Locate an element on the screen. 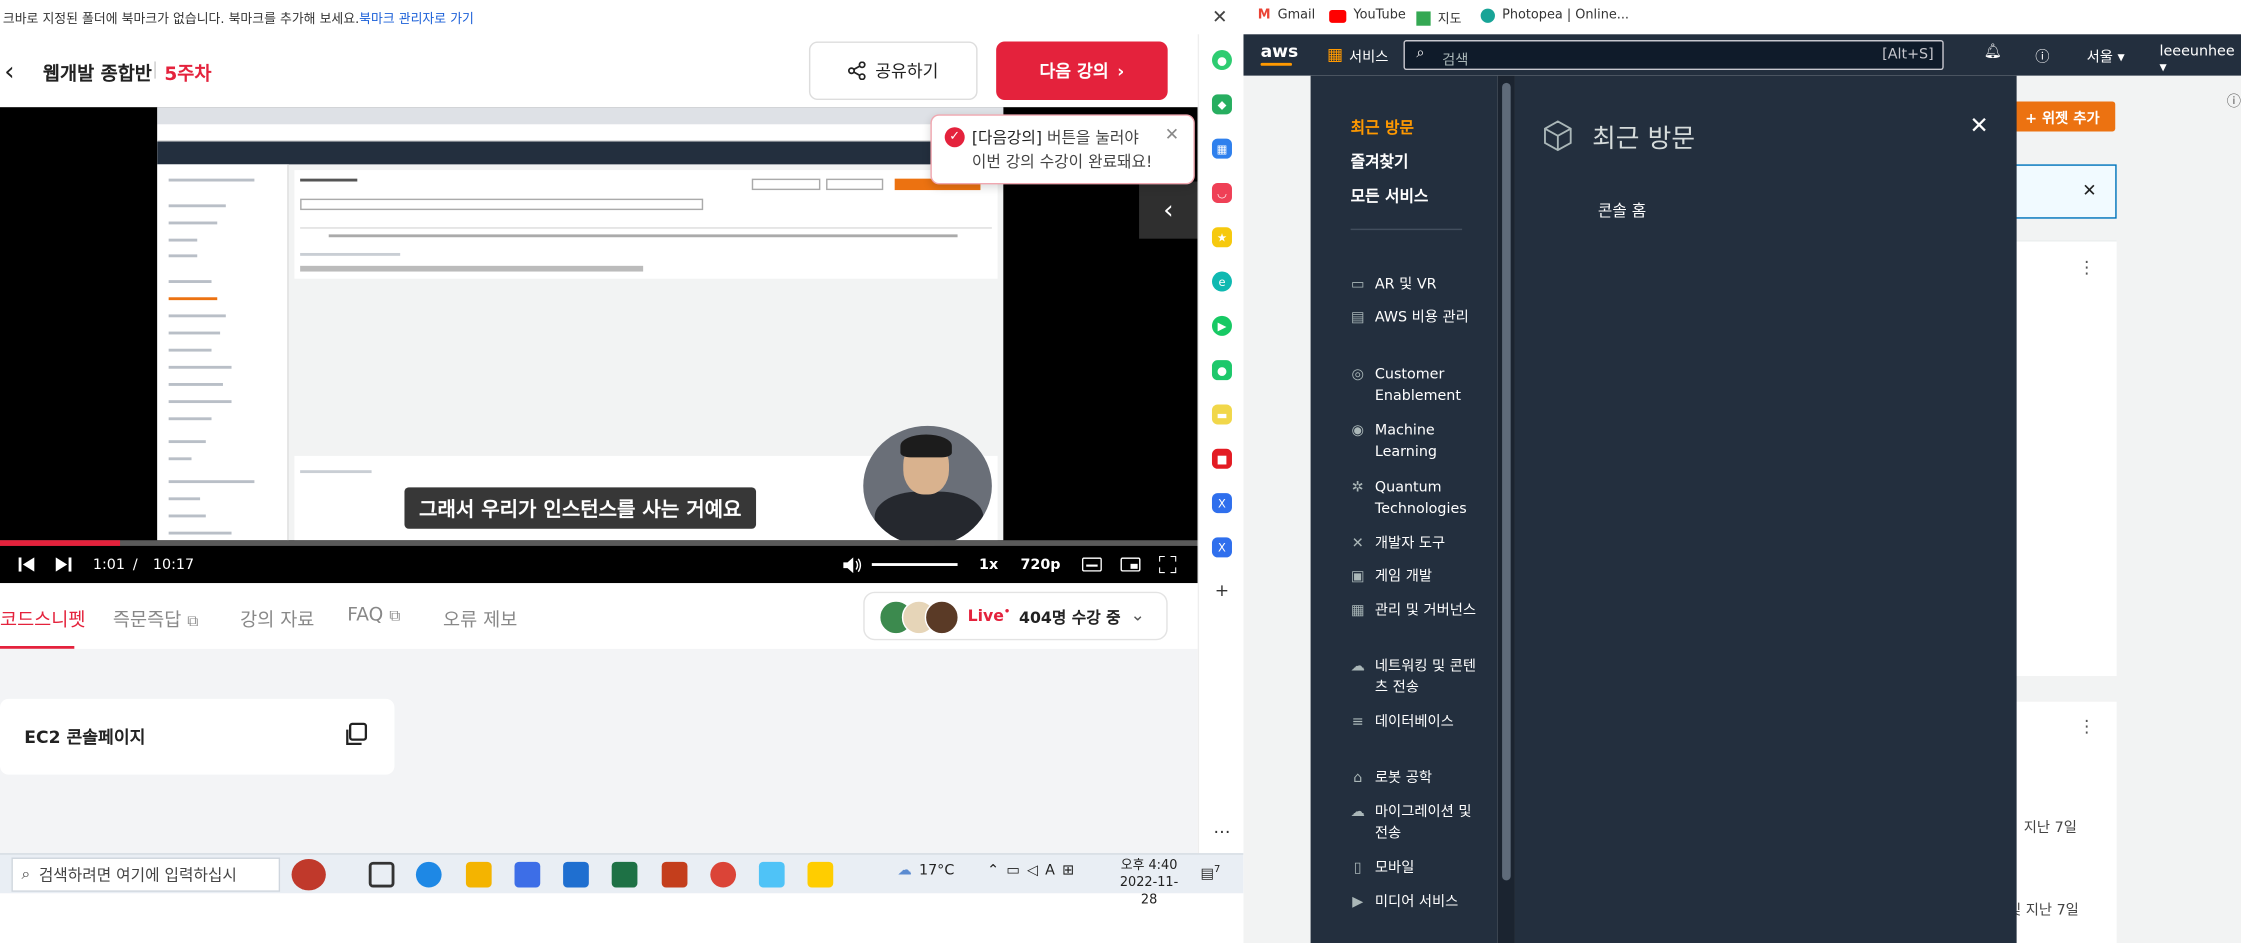 This screenshot has height=943, width=2241. presenter-webcam is located at coordinates (927, 485).